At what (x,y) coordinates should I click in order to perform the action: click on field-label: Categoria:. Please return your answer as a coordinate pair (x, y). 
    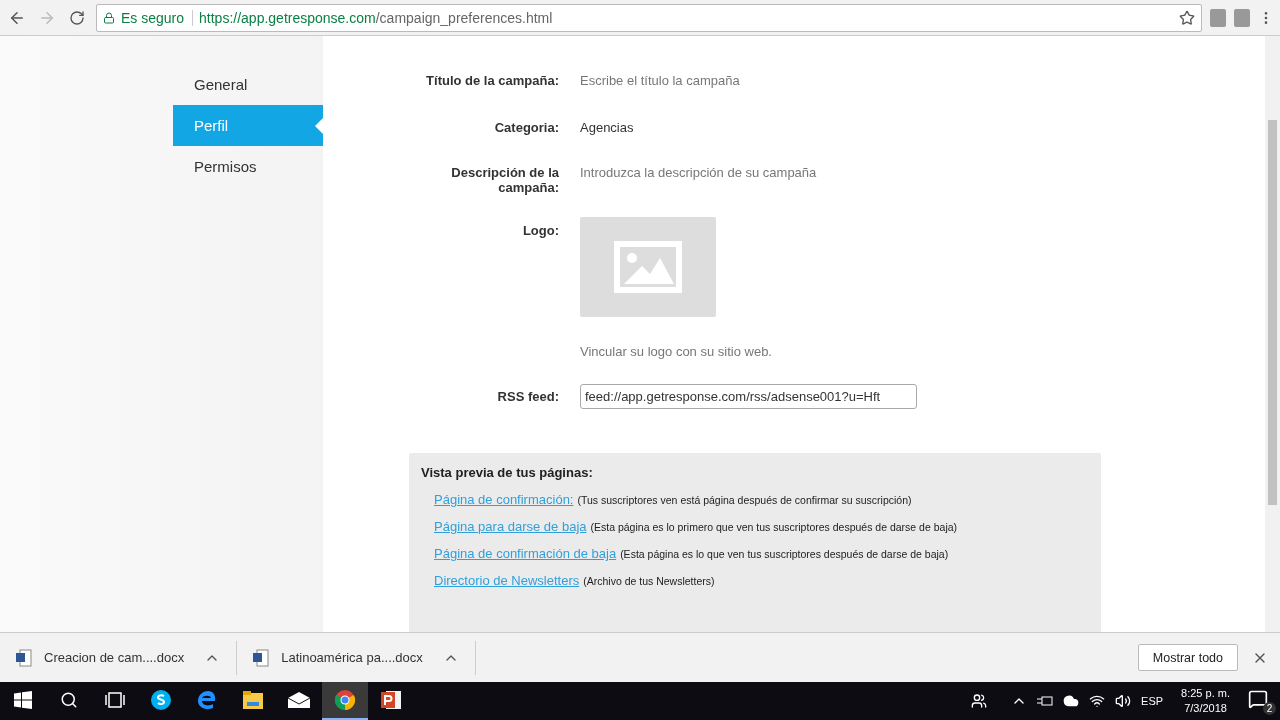
    Looking at the image, I should click on (526, 127).